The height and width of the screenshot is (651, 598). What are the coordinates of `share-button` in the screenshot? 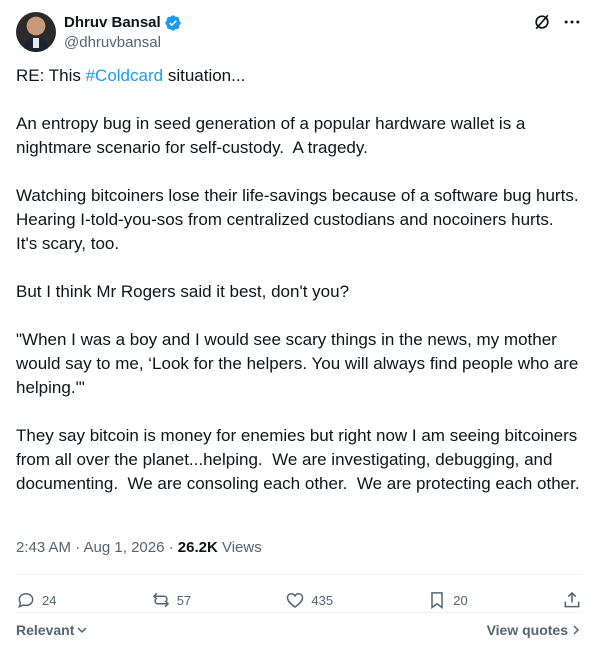 It's located at (572, 600).